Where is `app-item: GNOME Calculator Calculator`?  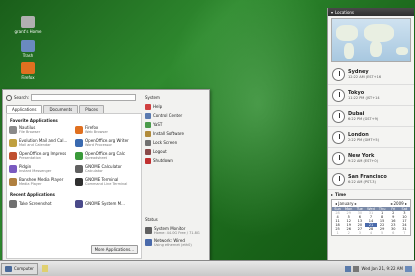 app-item: GNOME Calculator Calculator is located at coordinates (107, 169).